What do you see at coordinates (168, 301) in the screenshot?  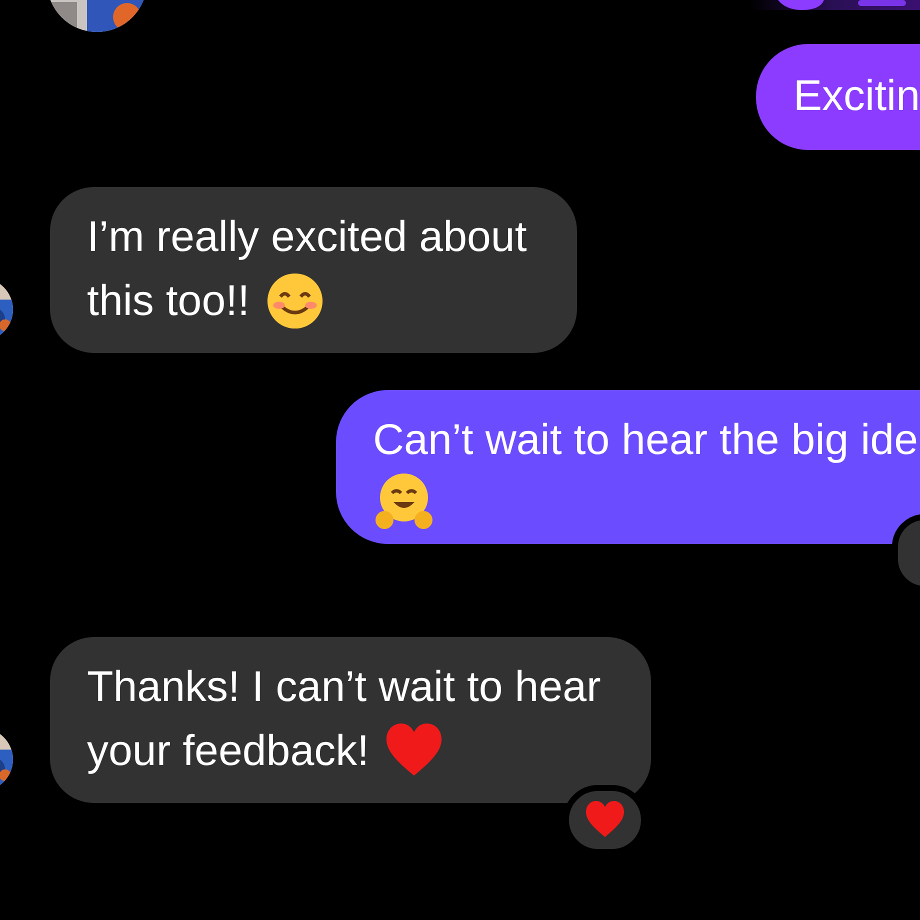 I see `message-text: this too!!` at bounding box center [168, 301].